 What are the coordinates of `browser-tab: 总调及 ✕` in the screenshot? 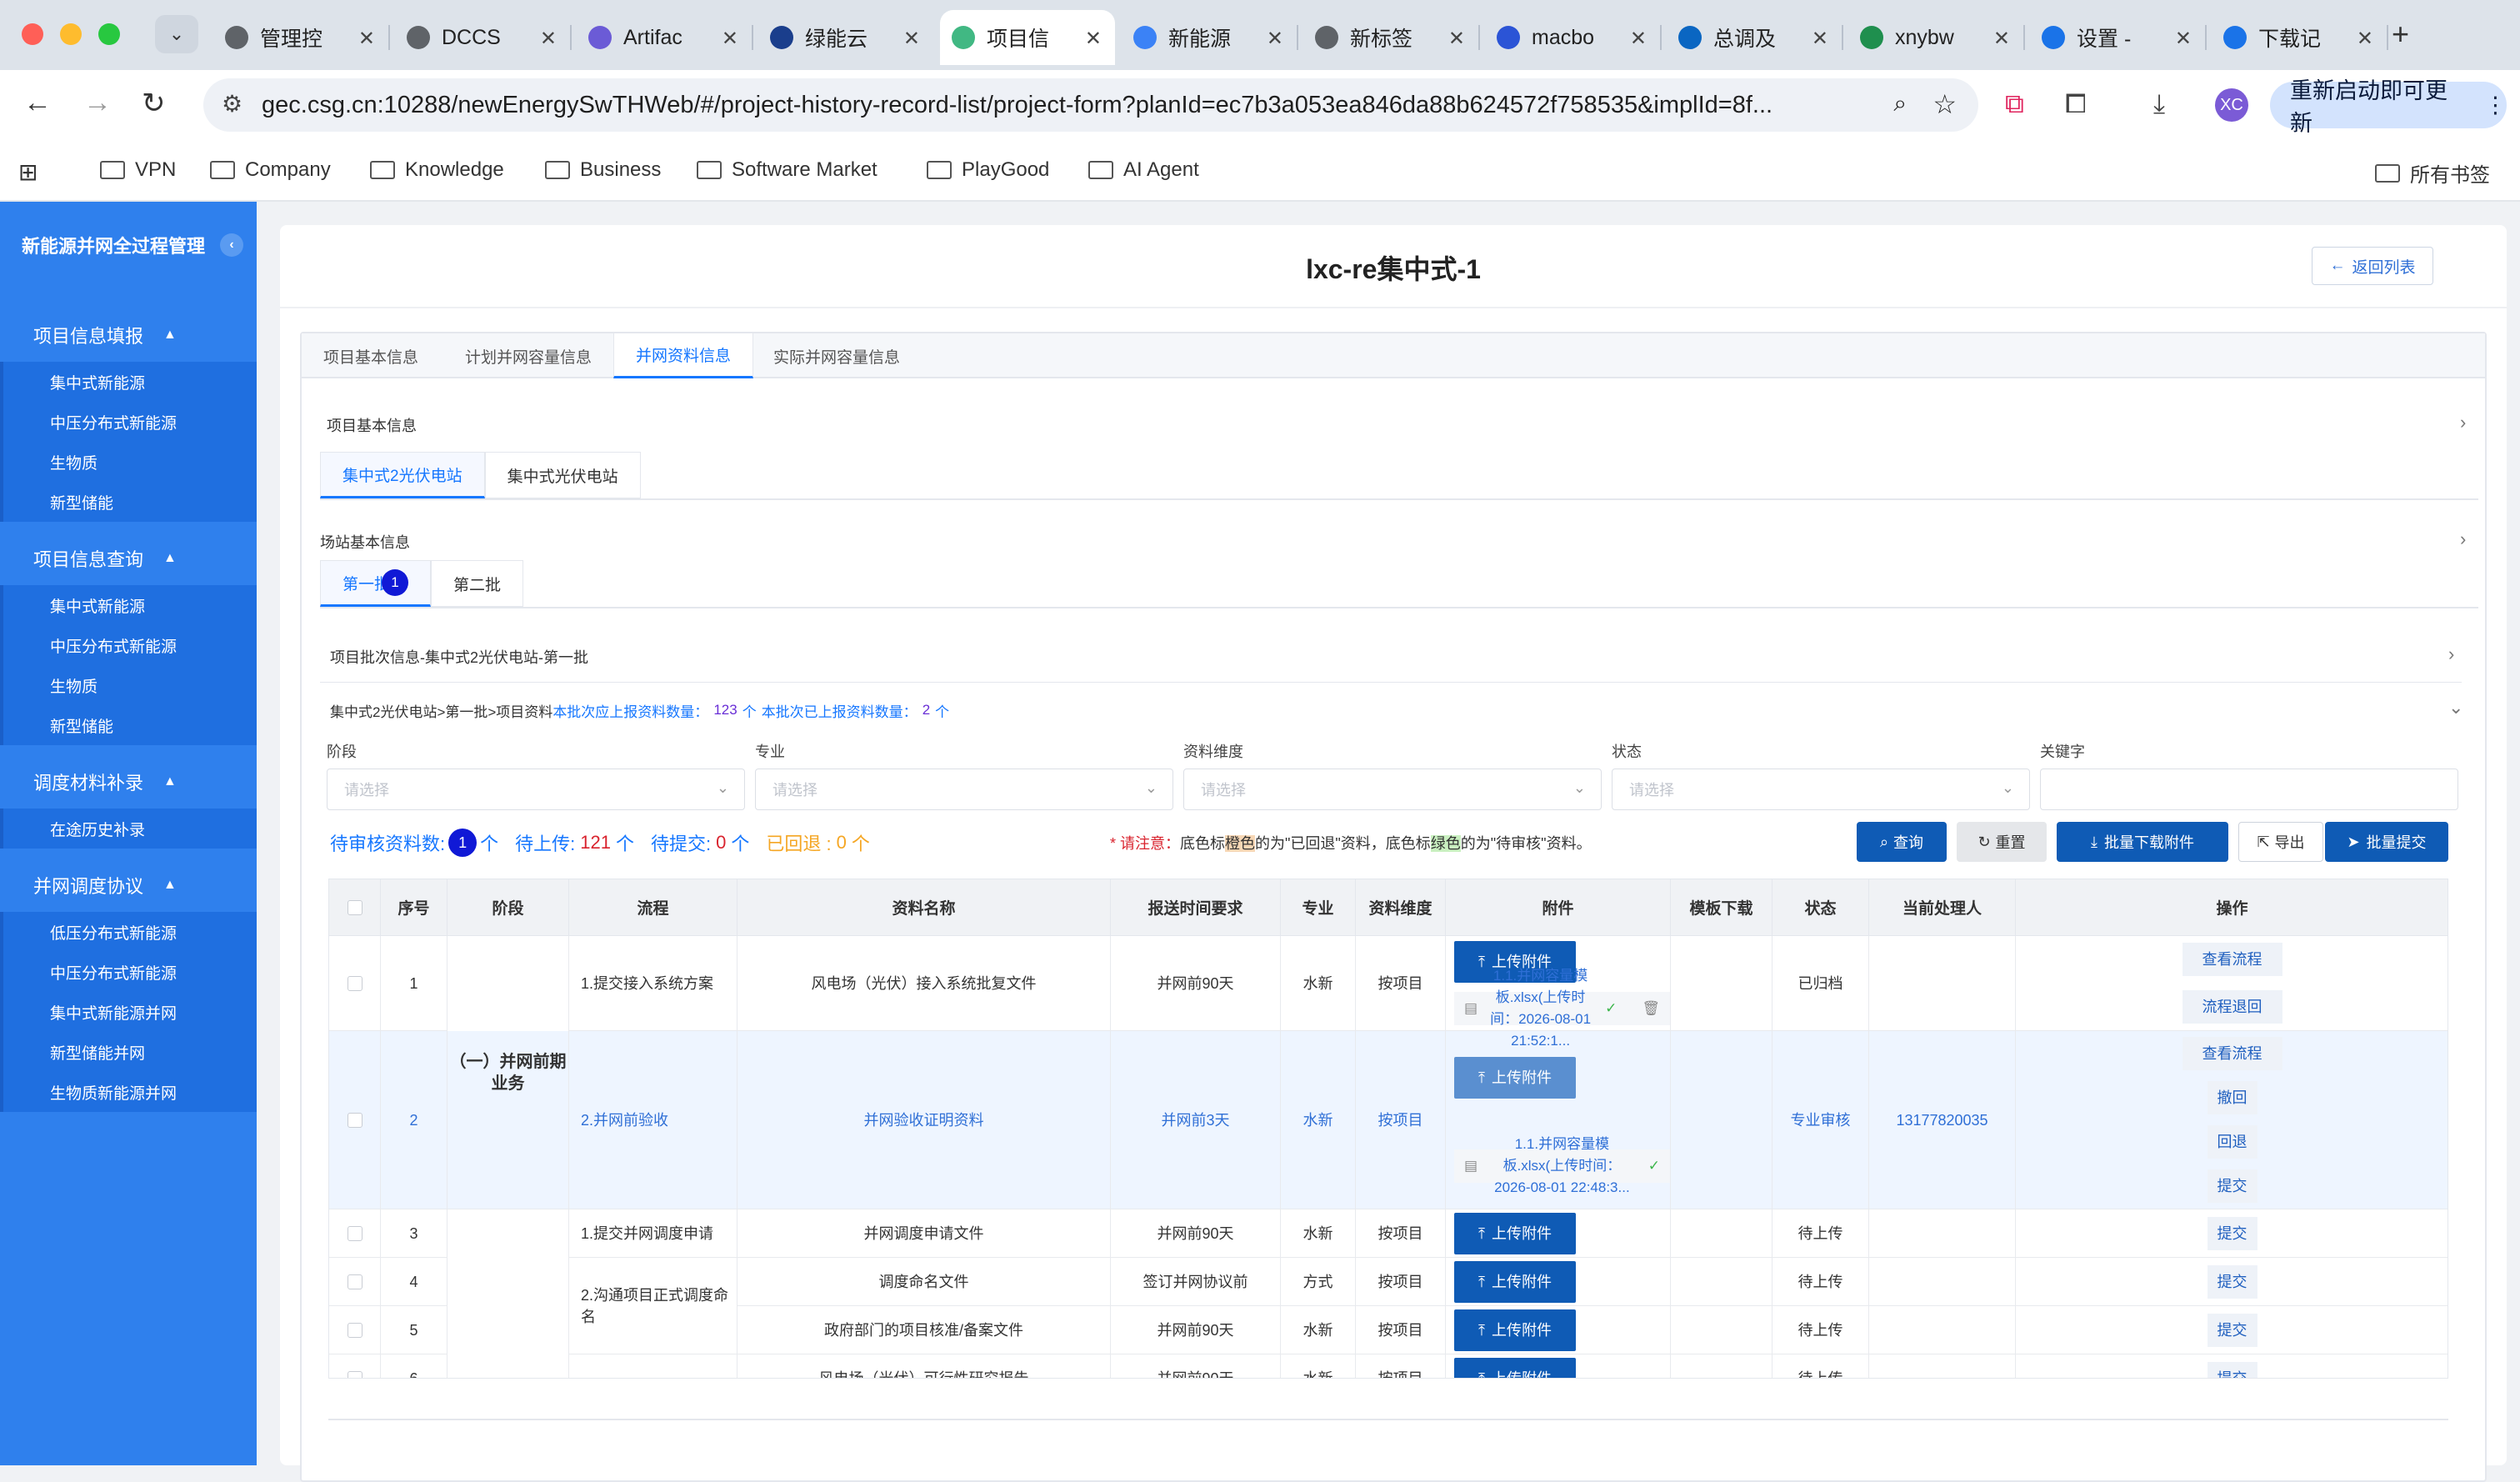 It's located at (1755, 38).